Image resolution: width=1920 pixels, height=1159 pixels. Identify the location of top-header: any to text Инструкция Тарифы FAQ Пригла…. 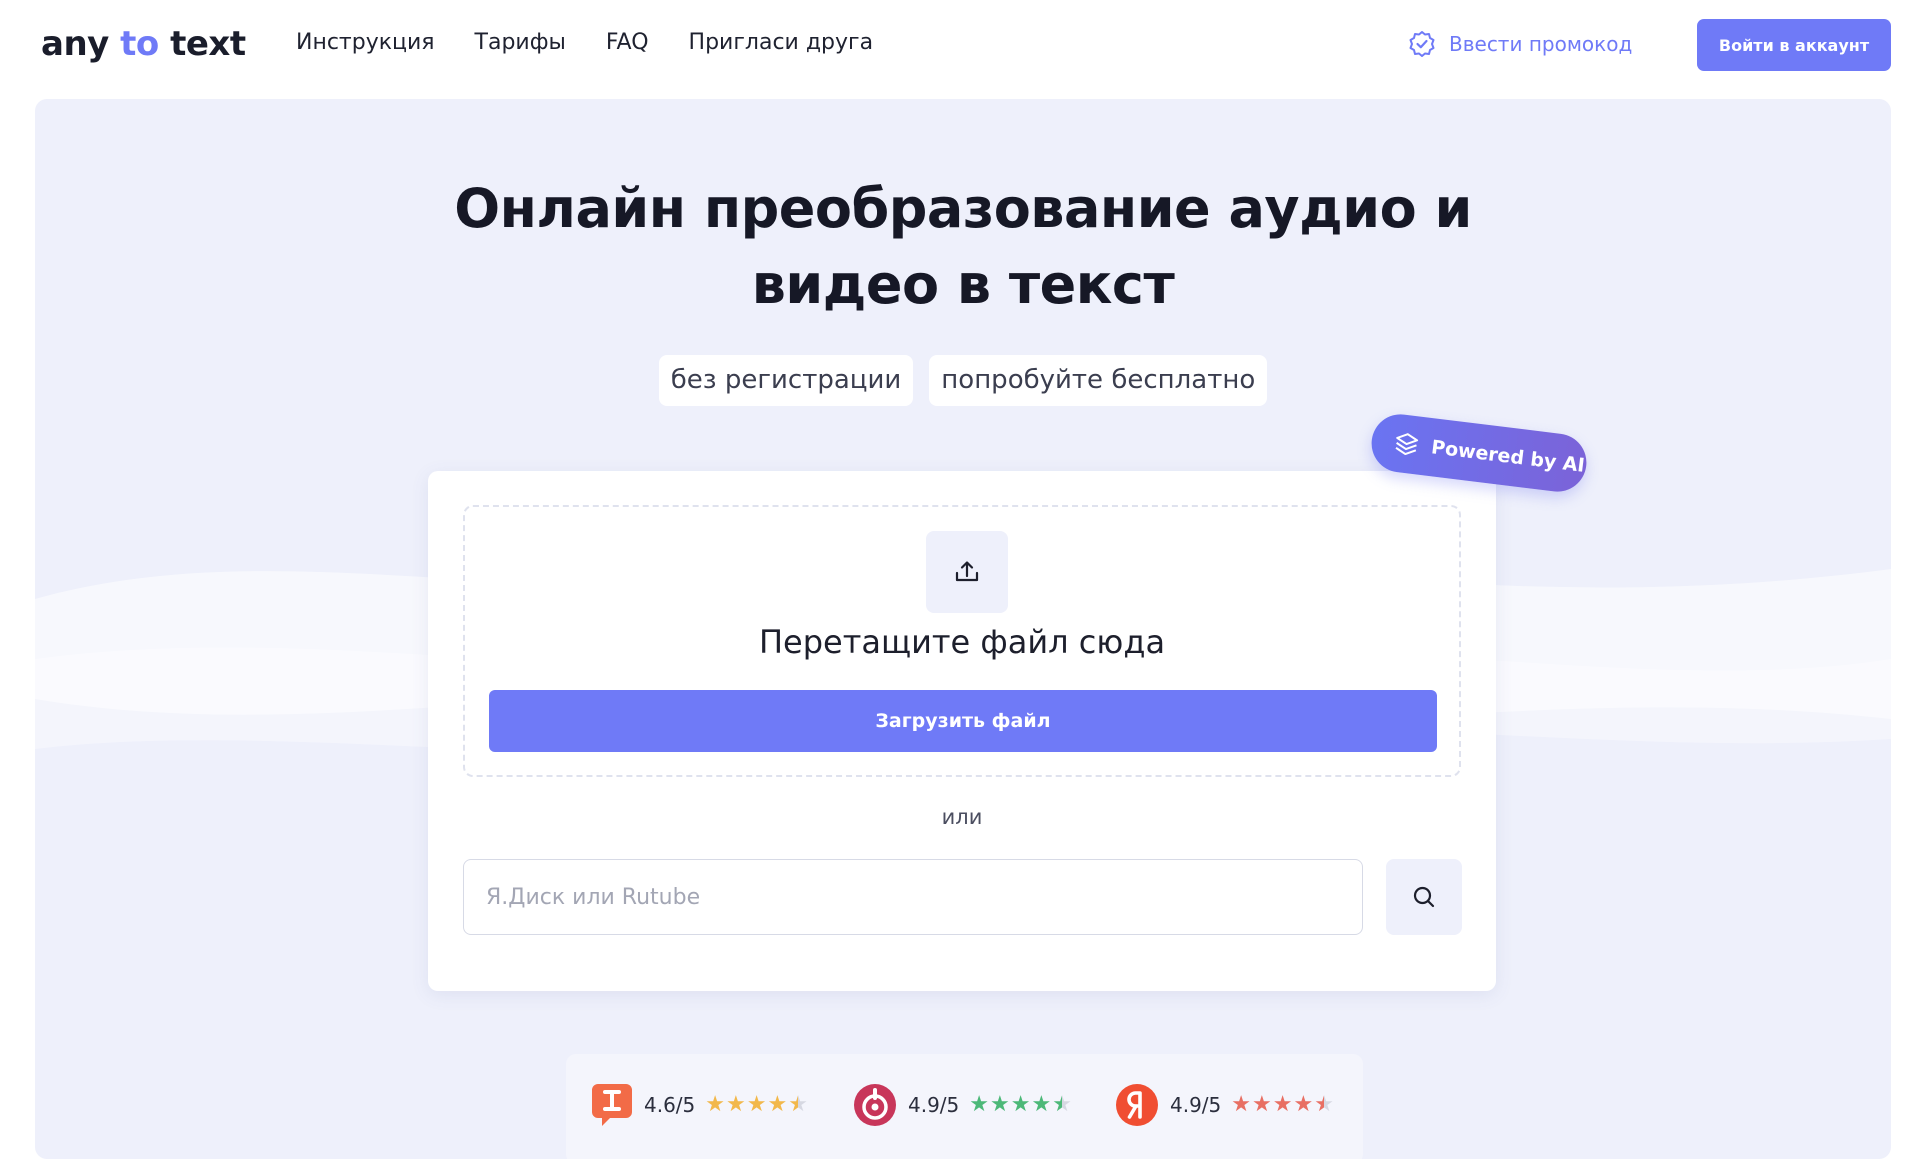
(960, 46).